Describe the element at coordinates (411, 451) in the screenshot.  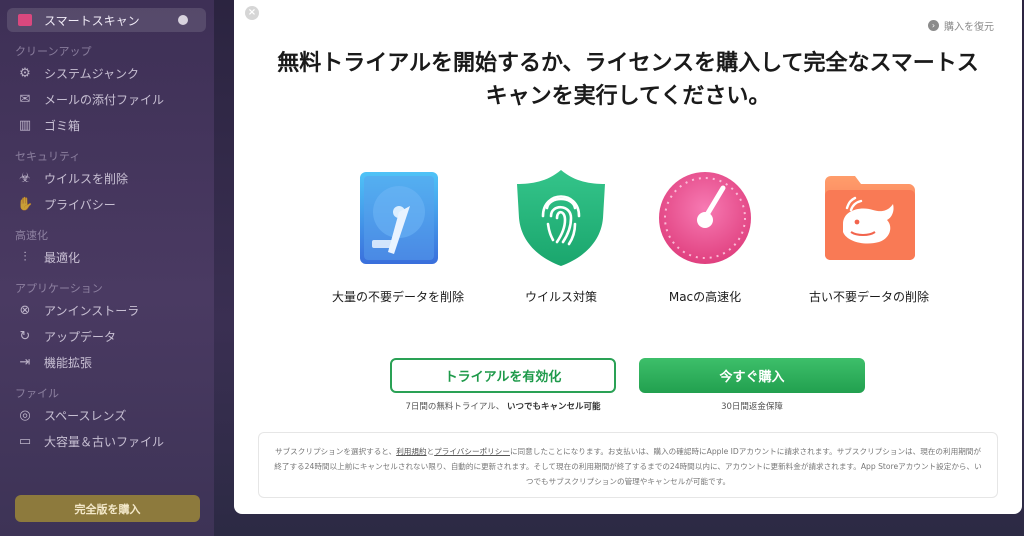
I see `terms-of-use-link: 利用規約` at that location.